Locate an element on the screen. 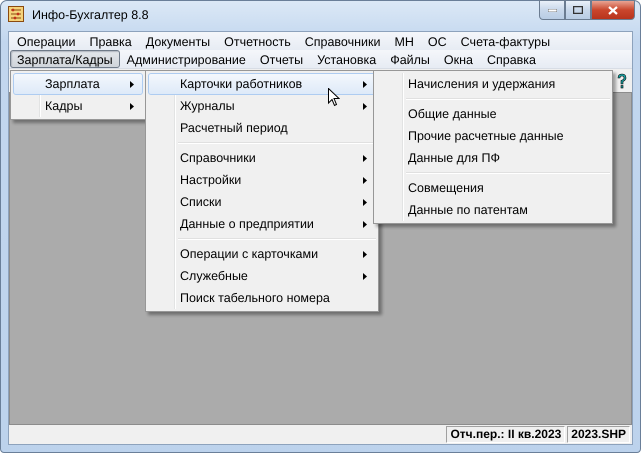 The image size is (641, 453). menu-bar-item: Отчетность is located at coordinates (257, 41).